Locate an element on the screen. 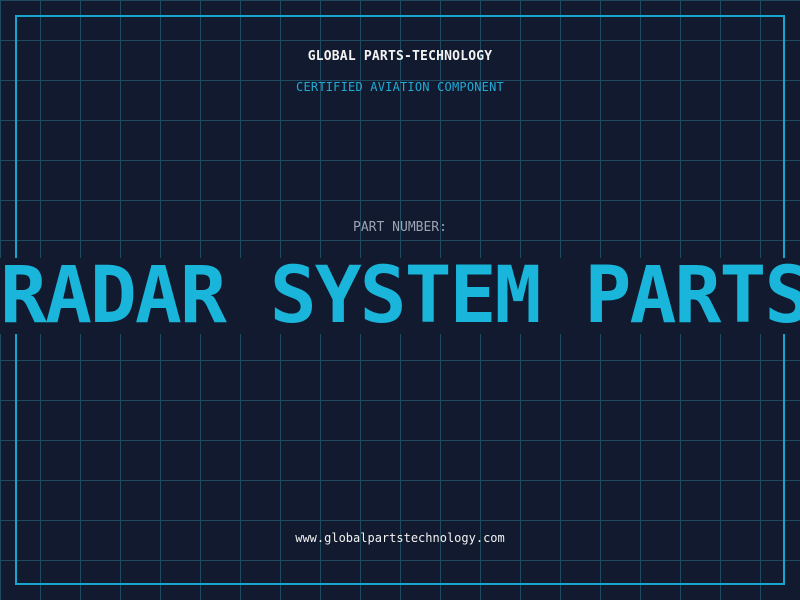 The width and height of the screenshot is (800, 600). part-number-label: PART NUMBER: is located at coordinates (400, 227).